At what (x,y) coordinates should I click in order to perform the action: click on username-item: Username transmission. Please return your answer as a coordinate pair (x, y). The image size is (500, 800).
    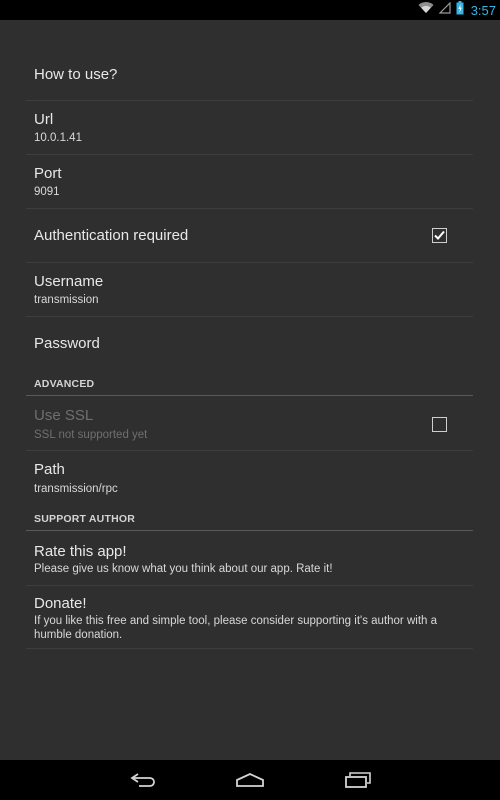
    Looking at the image, I should click on (249, 290).